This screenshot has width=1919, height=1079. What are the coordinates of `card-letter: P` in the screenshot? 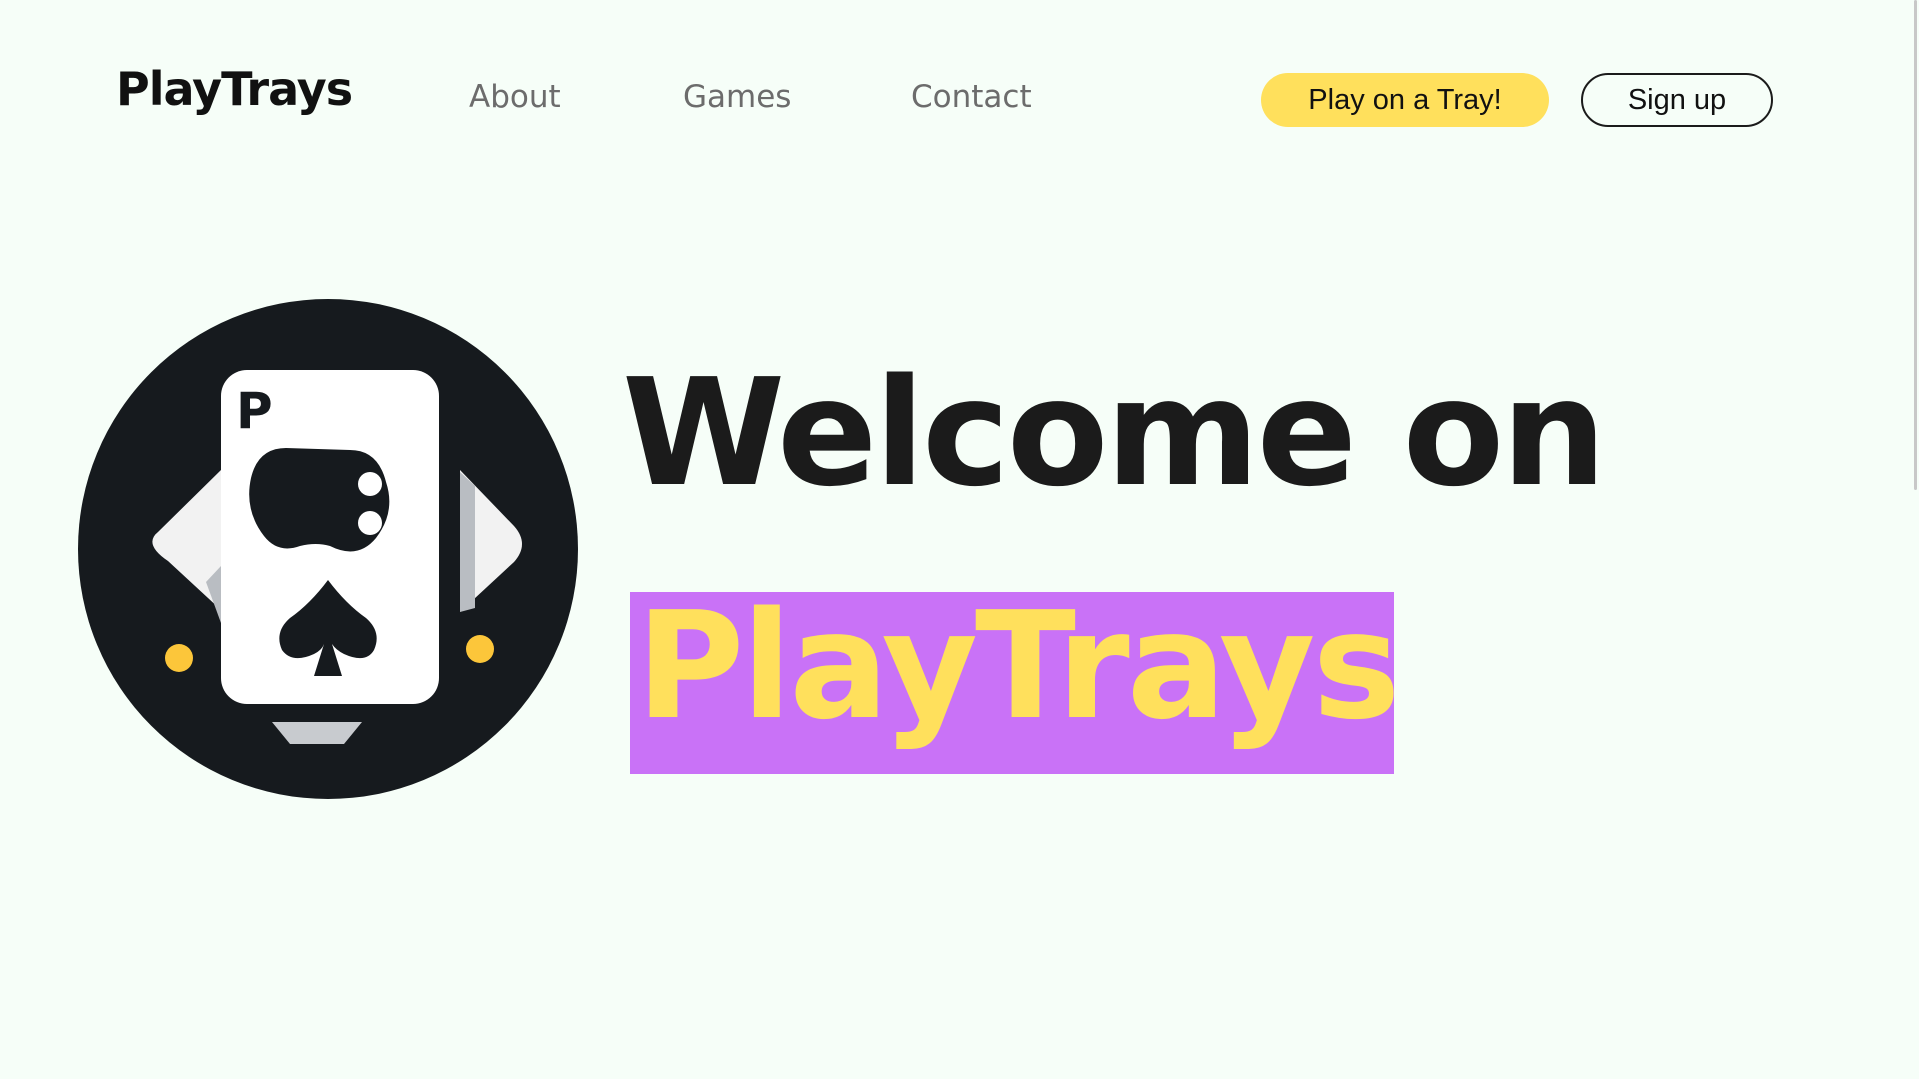 It's located at (254, 411).